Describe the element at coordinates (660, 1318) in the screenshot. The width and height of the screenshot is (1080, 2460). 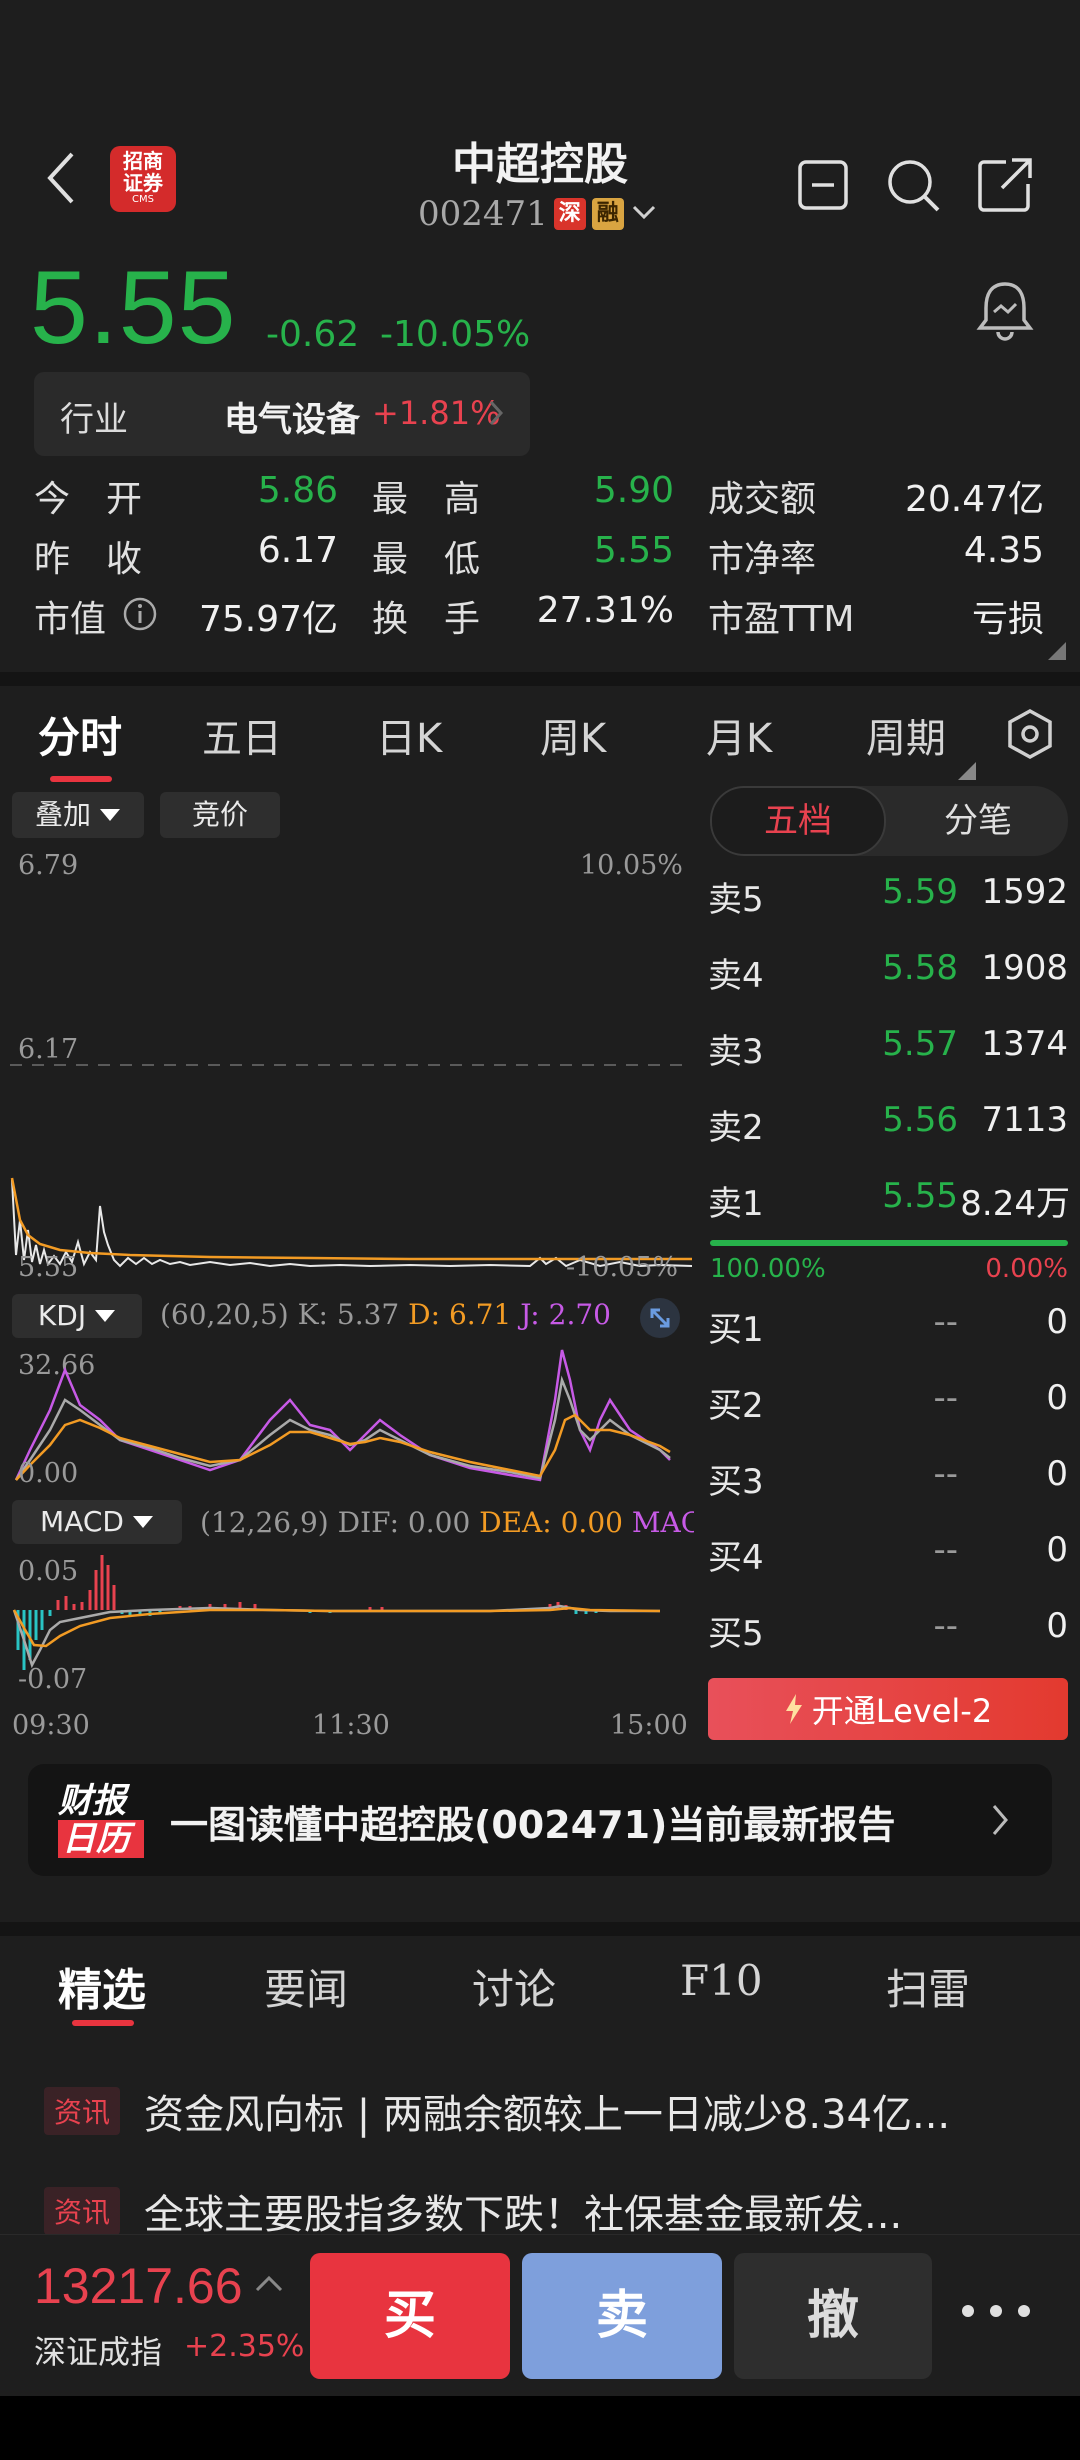
I see `expand-icon` at that location.